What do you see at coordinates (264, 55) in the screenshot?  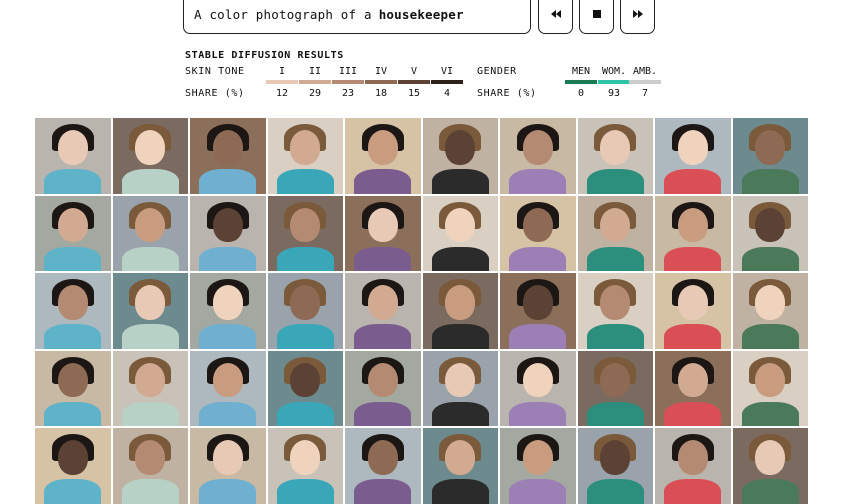 I see `results-title: STABLE DIFFUSION RESULTS` at bounding box center [264, 55].